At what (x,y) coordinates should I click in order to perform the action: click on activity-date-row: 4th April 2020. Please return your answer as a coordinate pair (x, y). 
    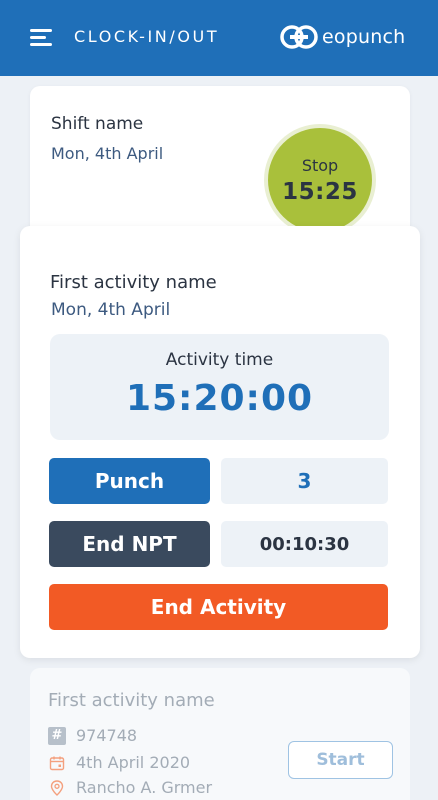
    Looking at the image, I should click on (119, 762).